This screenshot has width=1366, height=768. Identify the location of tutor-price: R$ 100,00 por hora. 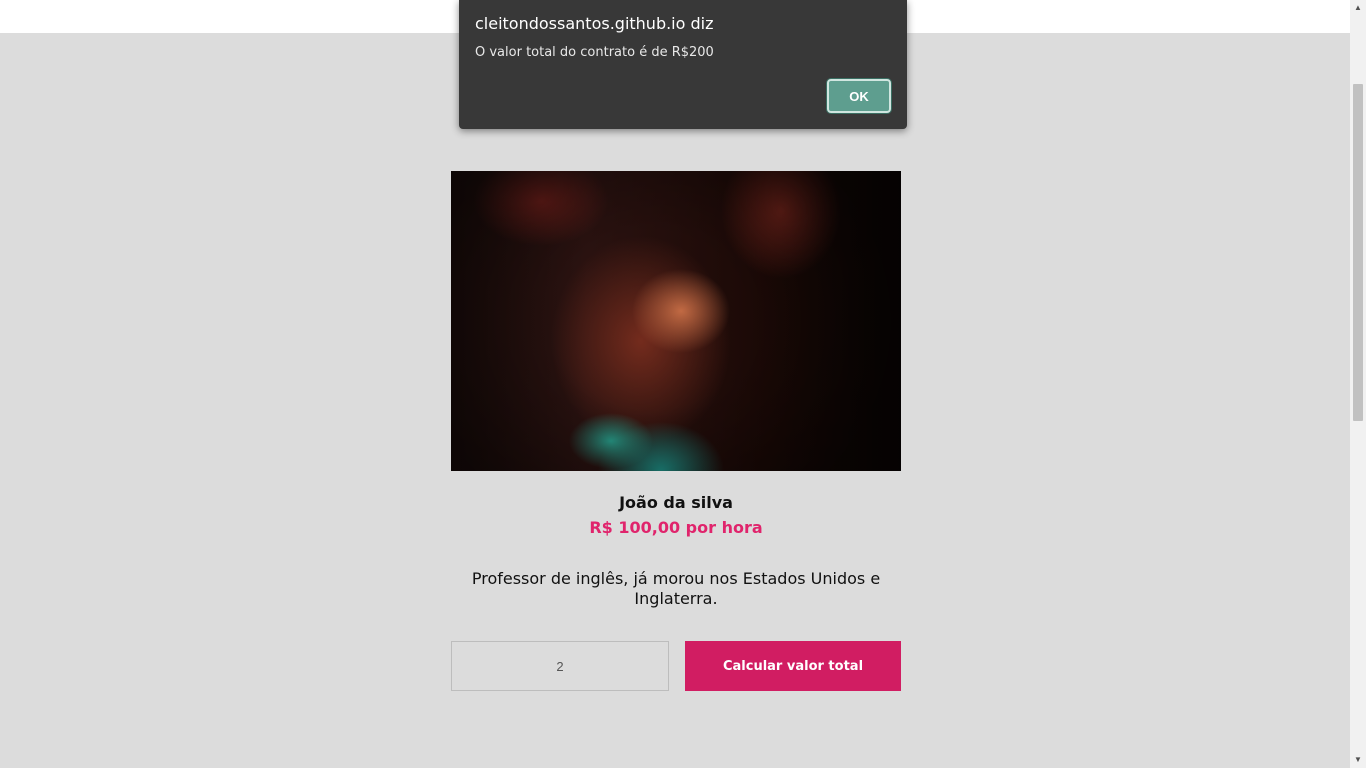
(676, 527).